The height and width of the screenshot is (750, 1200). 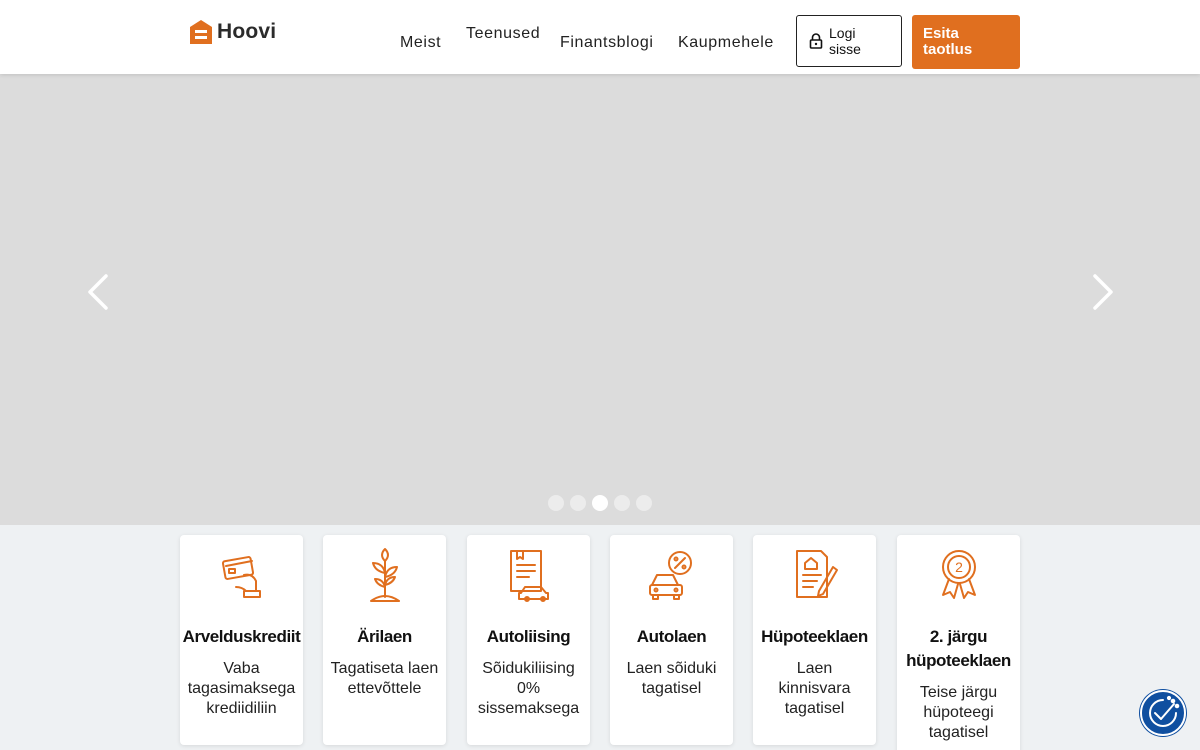 I want to click on card-title: Arvelduskrediit, so click(x=241, y=636).